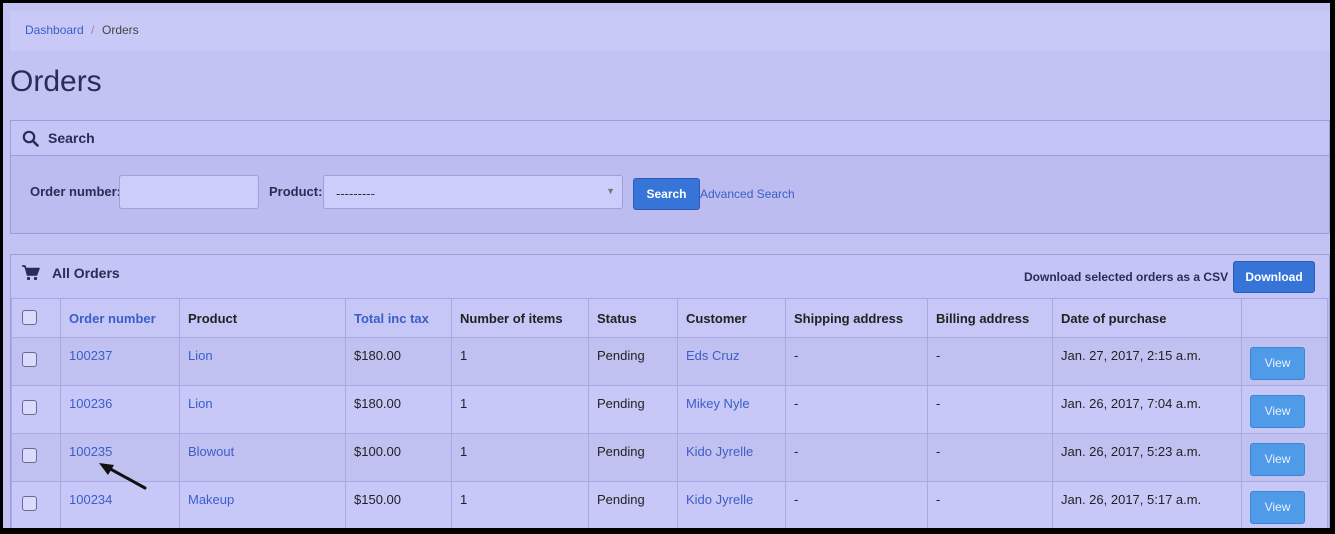  What do you see at coordinates (54, 30) in the screenshot?
I see `breadcrumb-dashboard-link: Dashboard` at bounding box center [54, 30].